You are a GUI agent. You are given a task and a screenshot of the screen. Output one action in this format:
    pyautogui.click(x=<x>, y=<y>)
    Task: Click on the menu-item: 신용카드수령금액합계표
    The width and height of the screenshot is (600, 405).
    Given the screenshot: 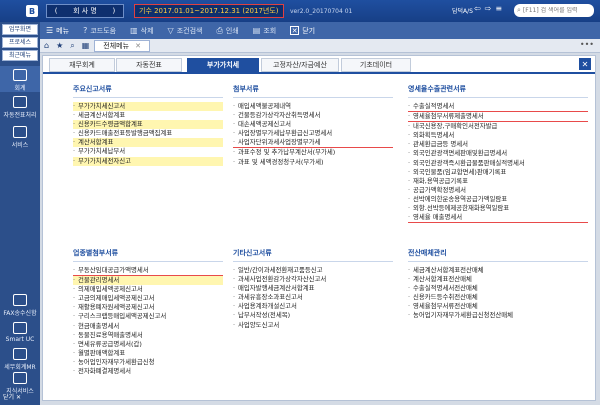 What is the action you would take?
    pyautogui.click(x=148, y=125)
    